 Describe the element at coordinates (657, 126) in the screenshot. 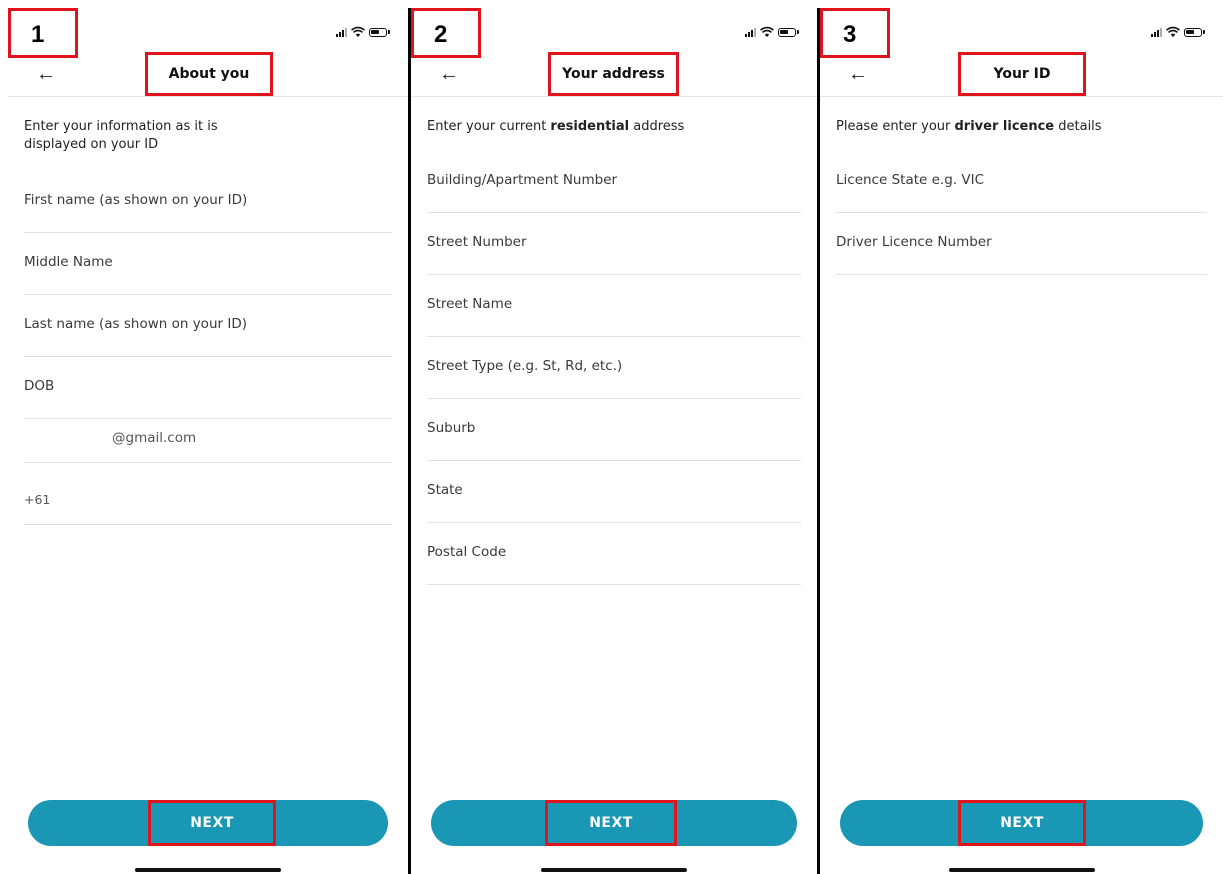

I see `intro-text-end: address` at that location.